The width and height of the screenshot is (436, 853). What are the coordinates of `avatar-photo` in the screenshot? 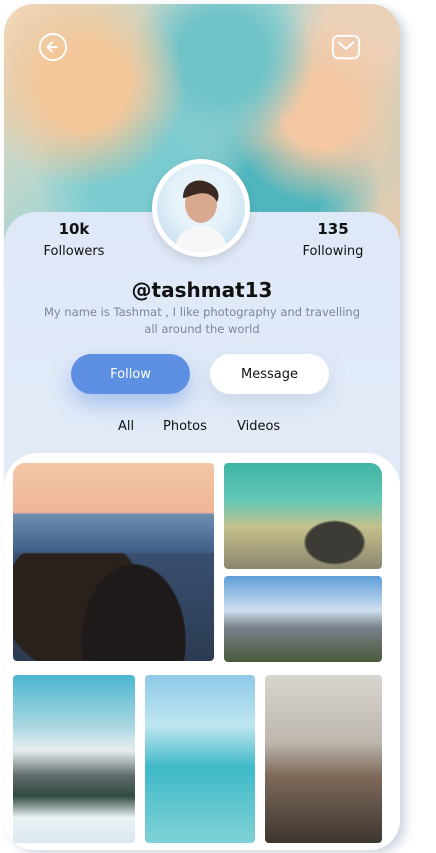 It's located at (201, 208).